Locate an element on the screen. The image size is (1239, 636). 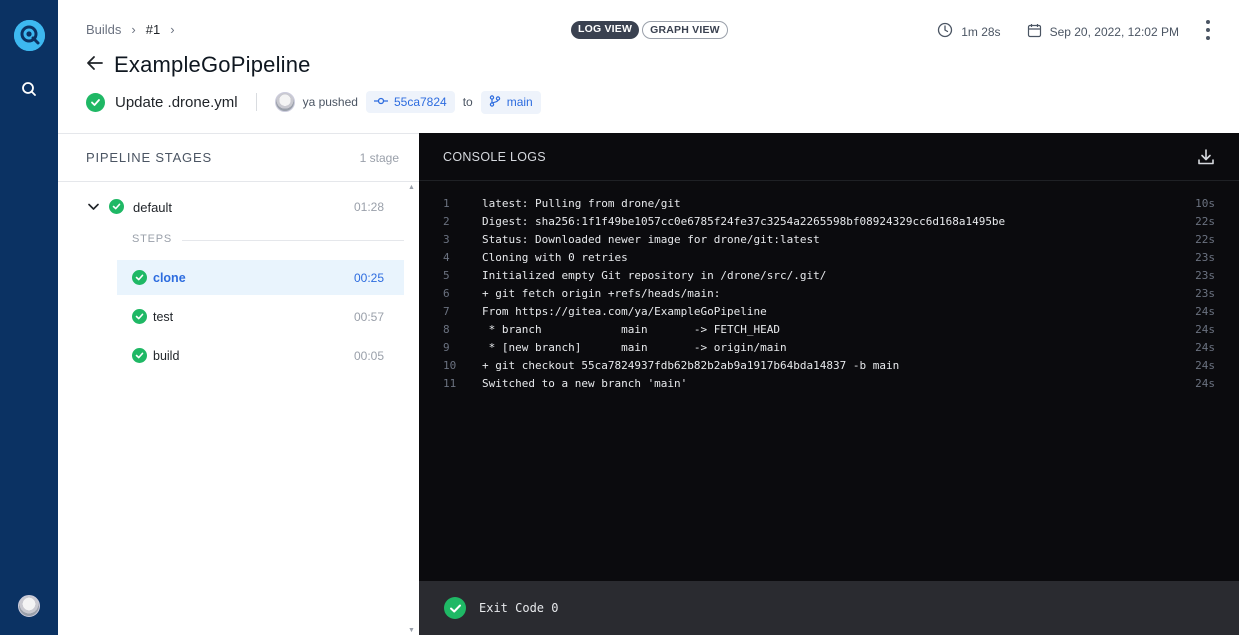
line-number: 2 is located at coordinates (446, 221).